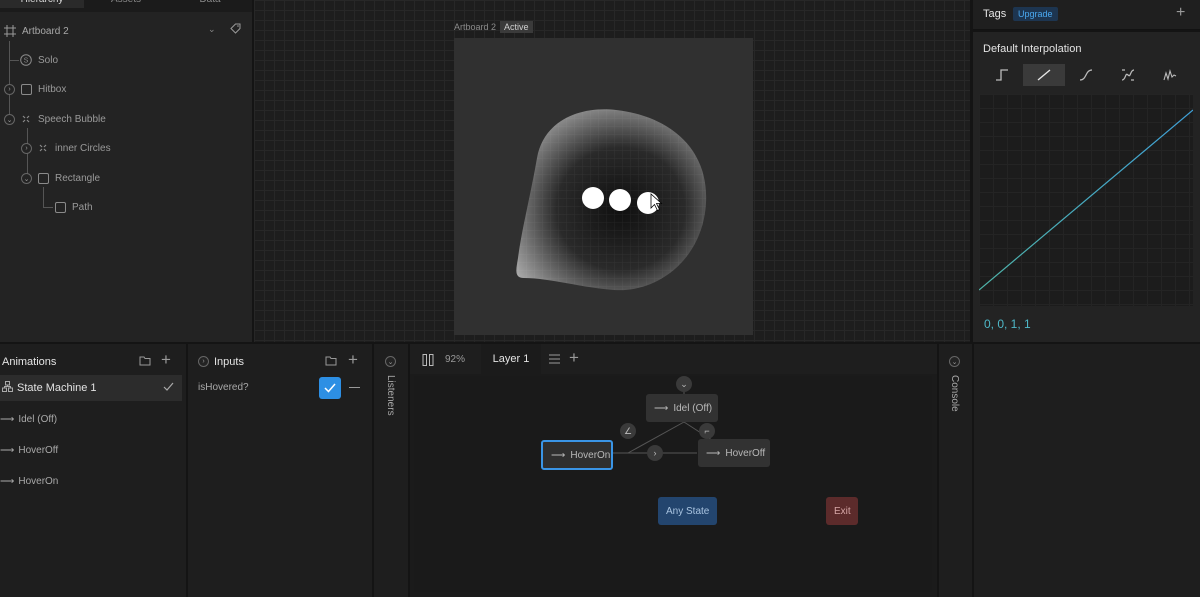 This screenshot has width=1200, height=597. What do you see at coordinates (126, 31) in the screenshot?
I see `artboard-row: Artboard 2 ⌄` at bounding box center [126, 31].